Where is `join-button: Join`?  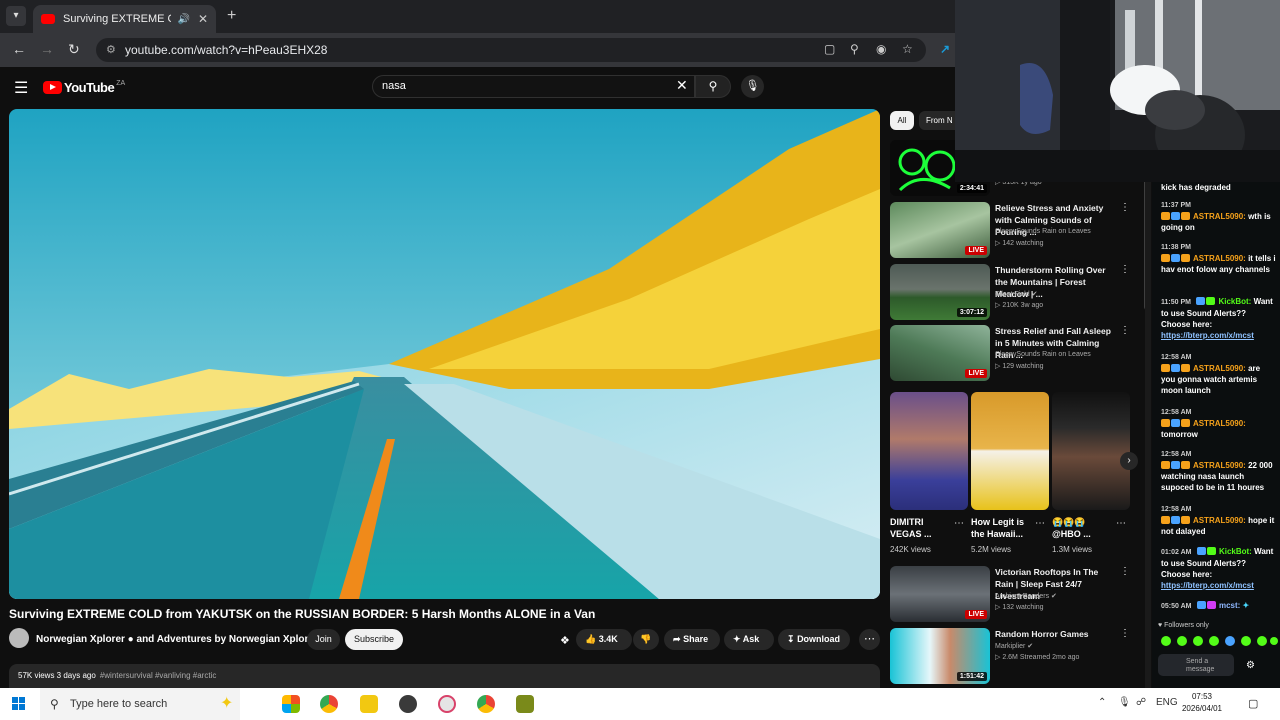
join-button: Join is located at coordinates (323, 639).